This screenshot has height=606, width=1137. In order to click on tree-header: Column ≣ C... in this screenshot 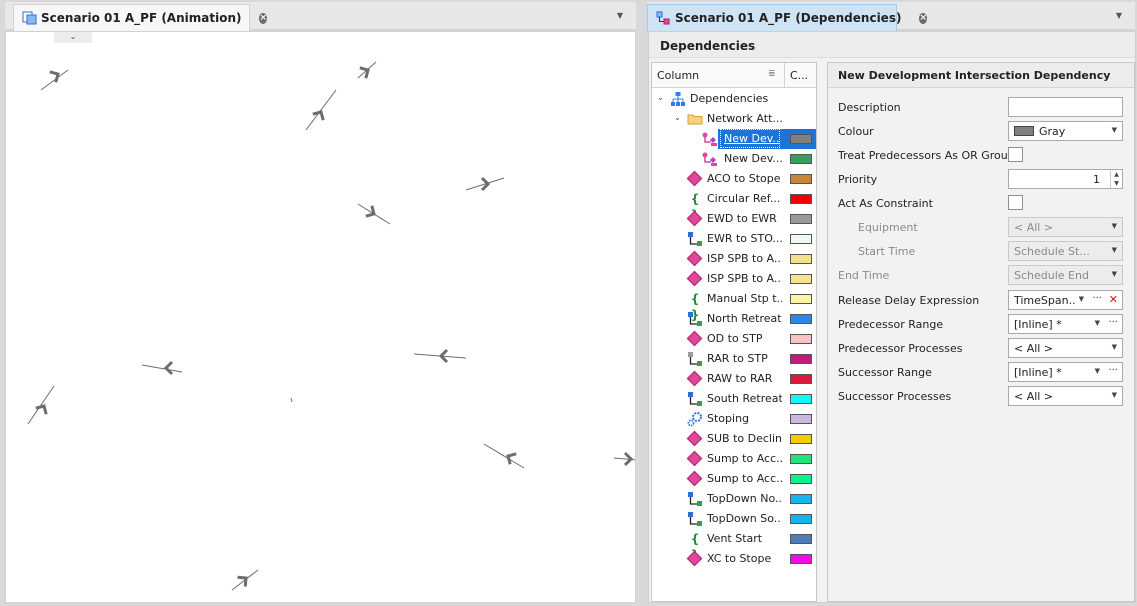, I will do `click(734, 75)`.